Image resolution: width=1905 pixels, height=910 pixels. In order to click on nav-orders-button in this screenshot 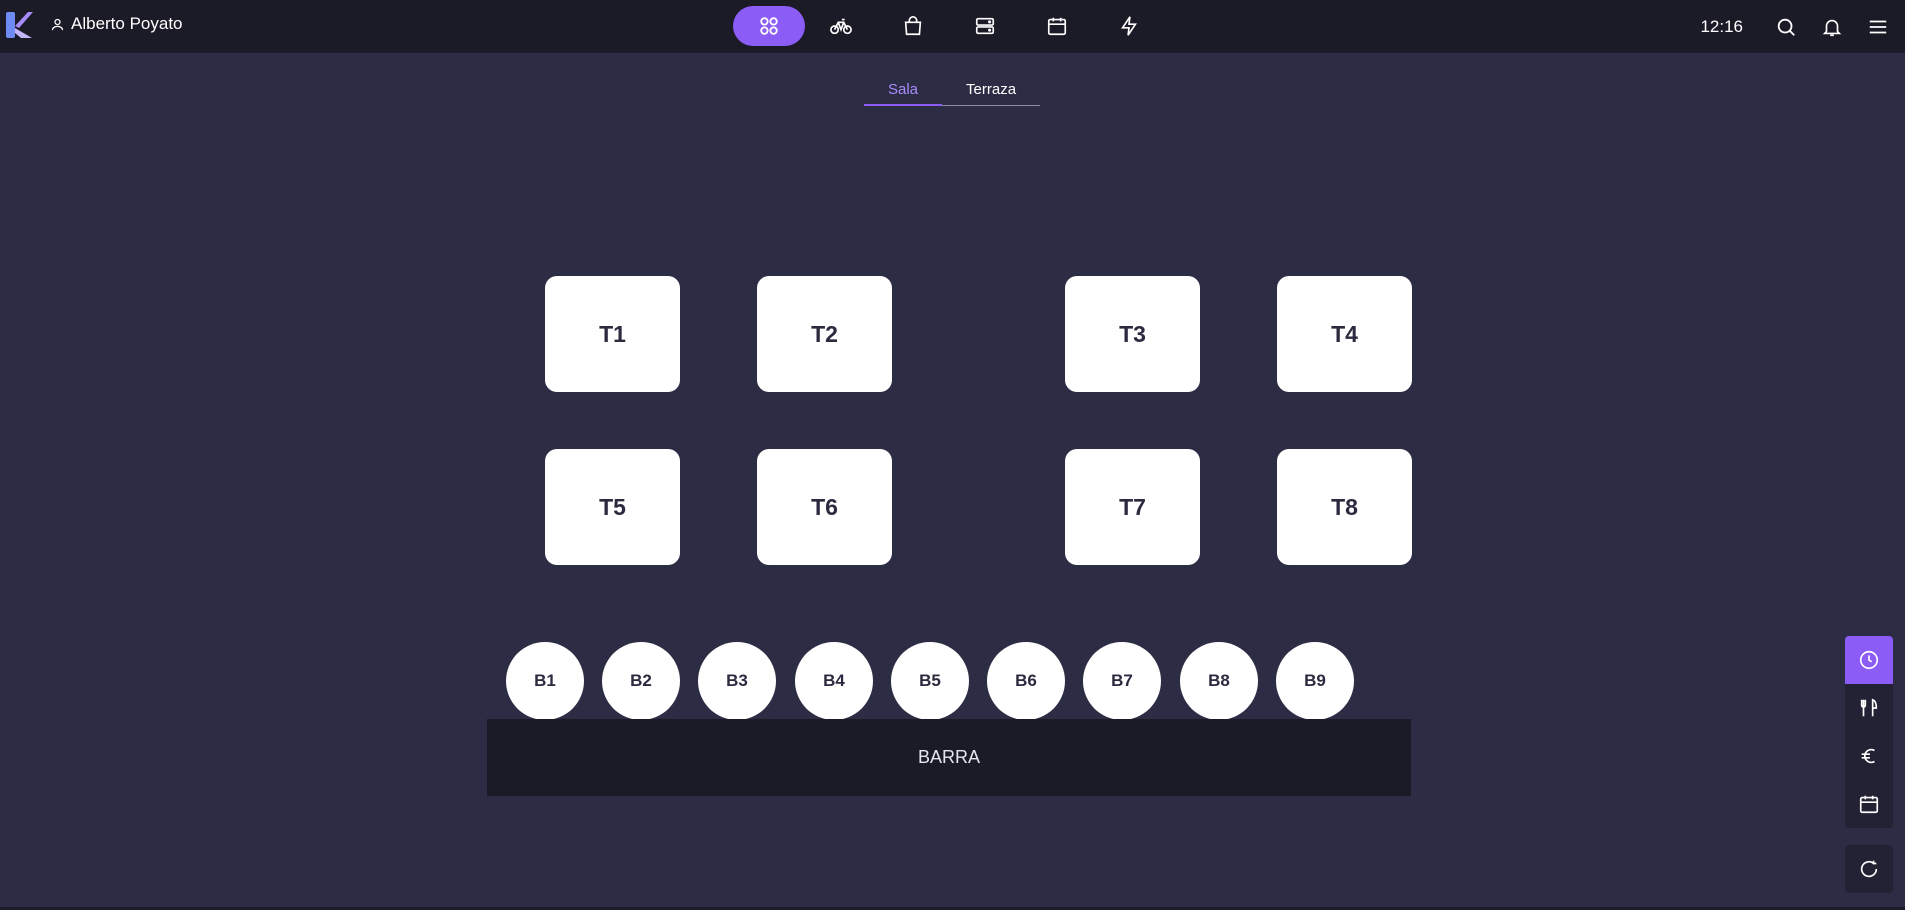, I will do `click(985, 26)`.